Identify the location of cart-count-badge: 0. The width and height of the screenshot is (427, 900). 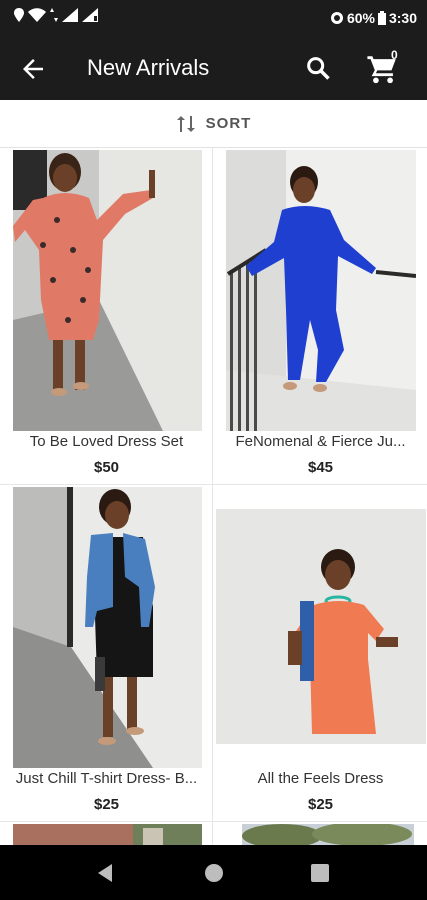
(394, 55).